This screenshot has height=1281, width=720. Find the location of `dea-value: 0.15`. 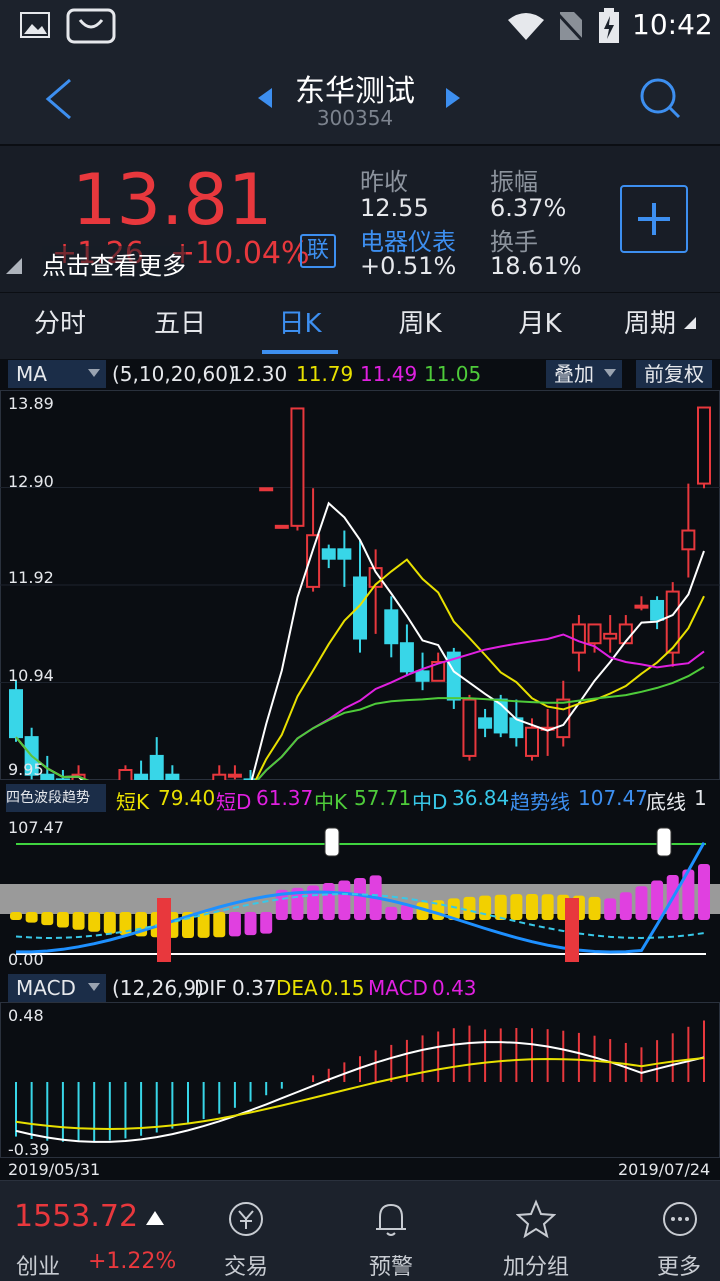

dea-value: 0.15 is located at coordinates (342, 988).